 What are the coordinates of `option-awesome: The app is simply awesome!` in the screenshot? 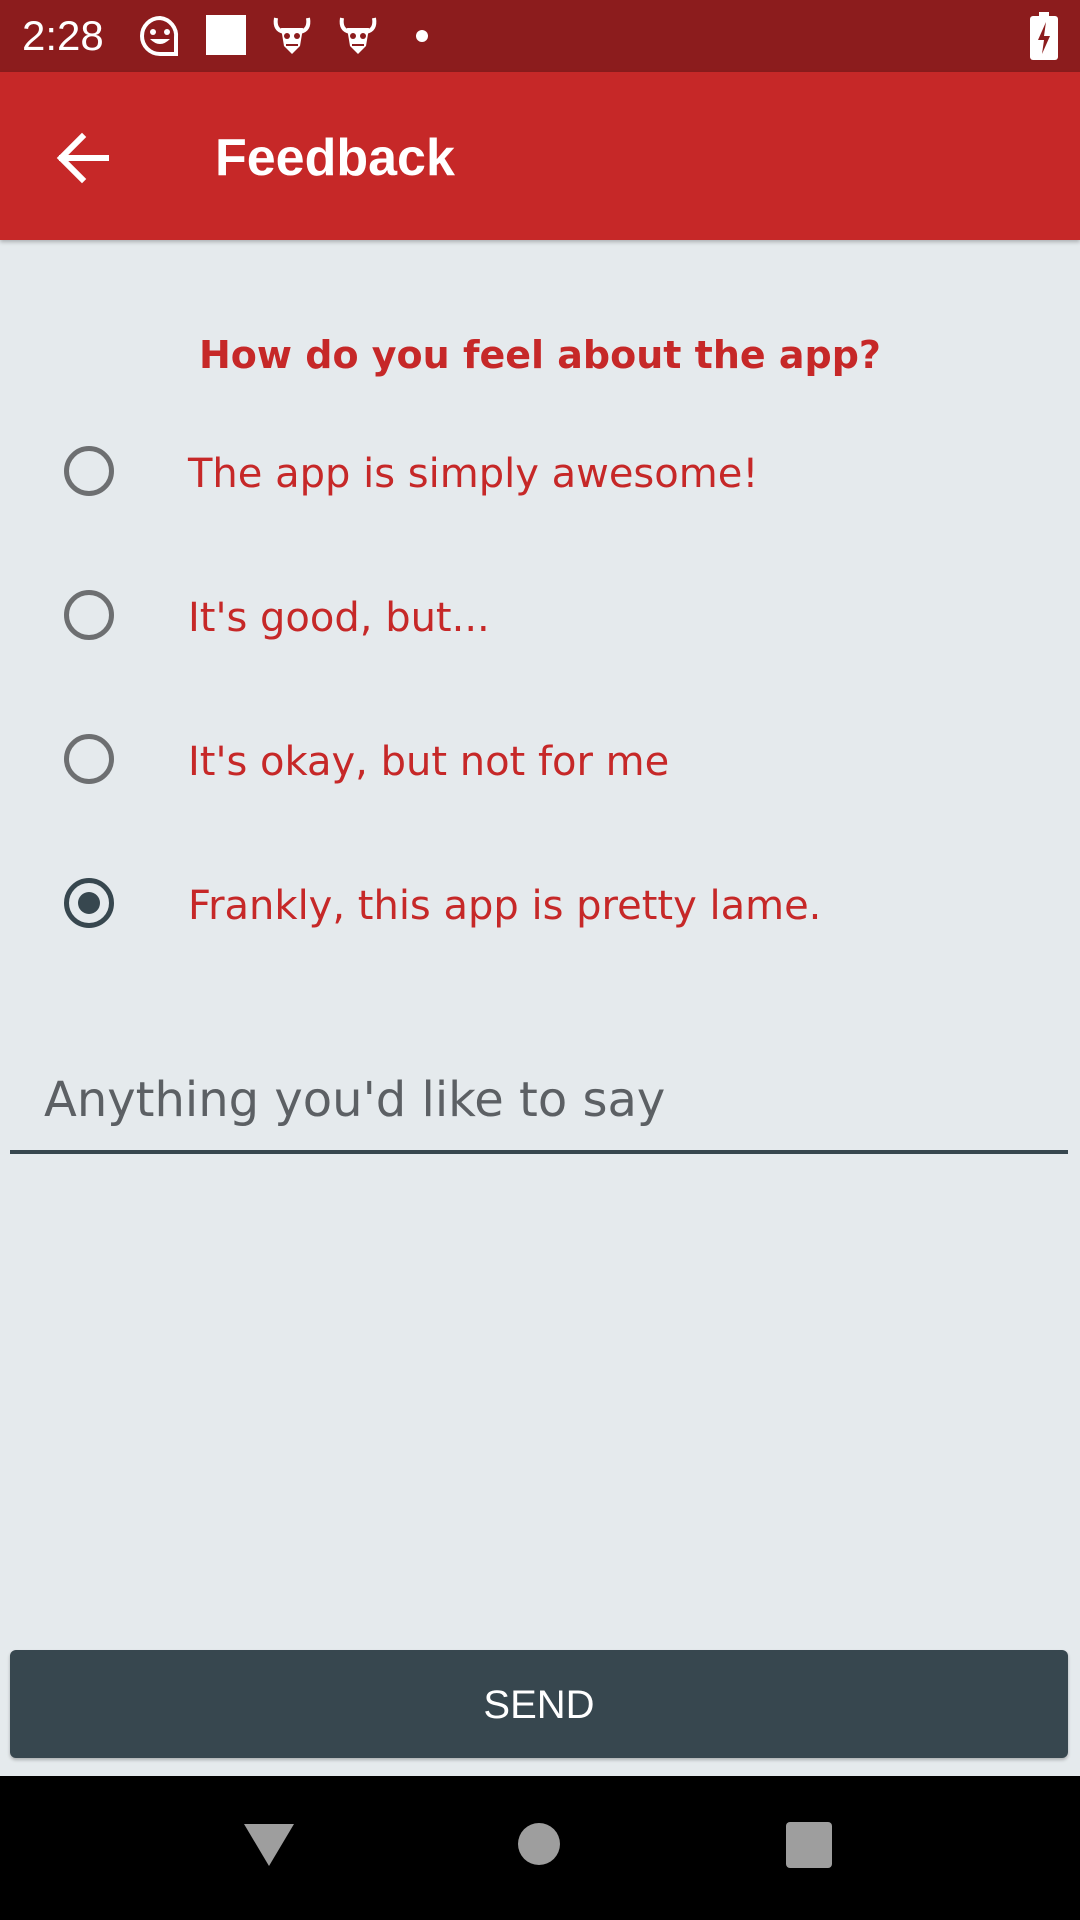 It's located at (540, 475).